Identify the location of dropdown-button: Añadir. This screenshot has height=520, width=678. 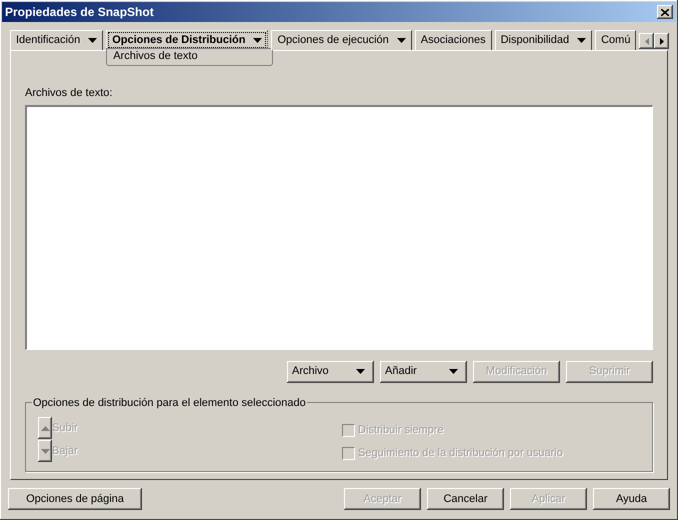
(423, 371).